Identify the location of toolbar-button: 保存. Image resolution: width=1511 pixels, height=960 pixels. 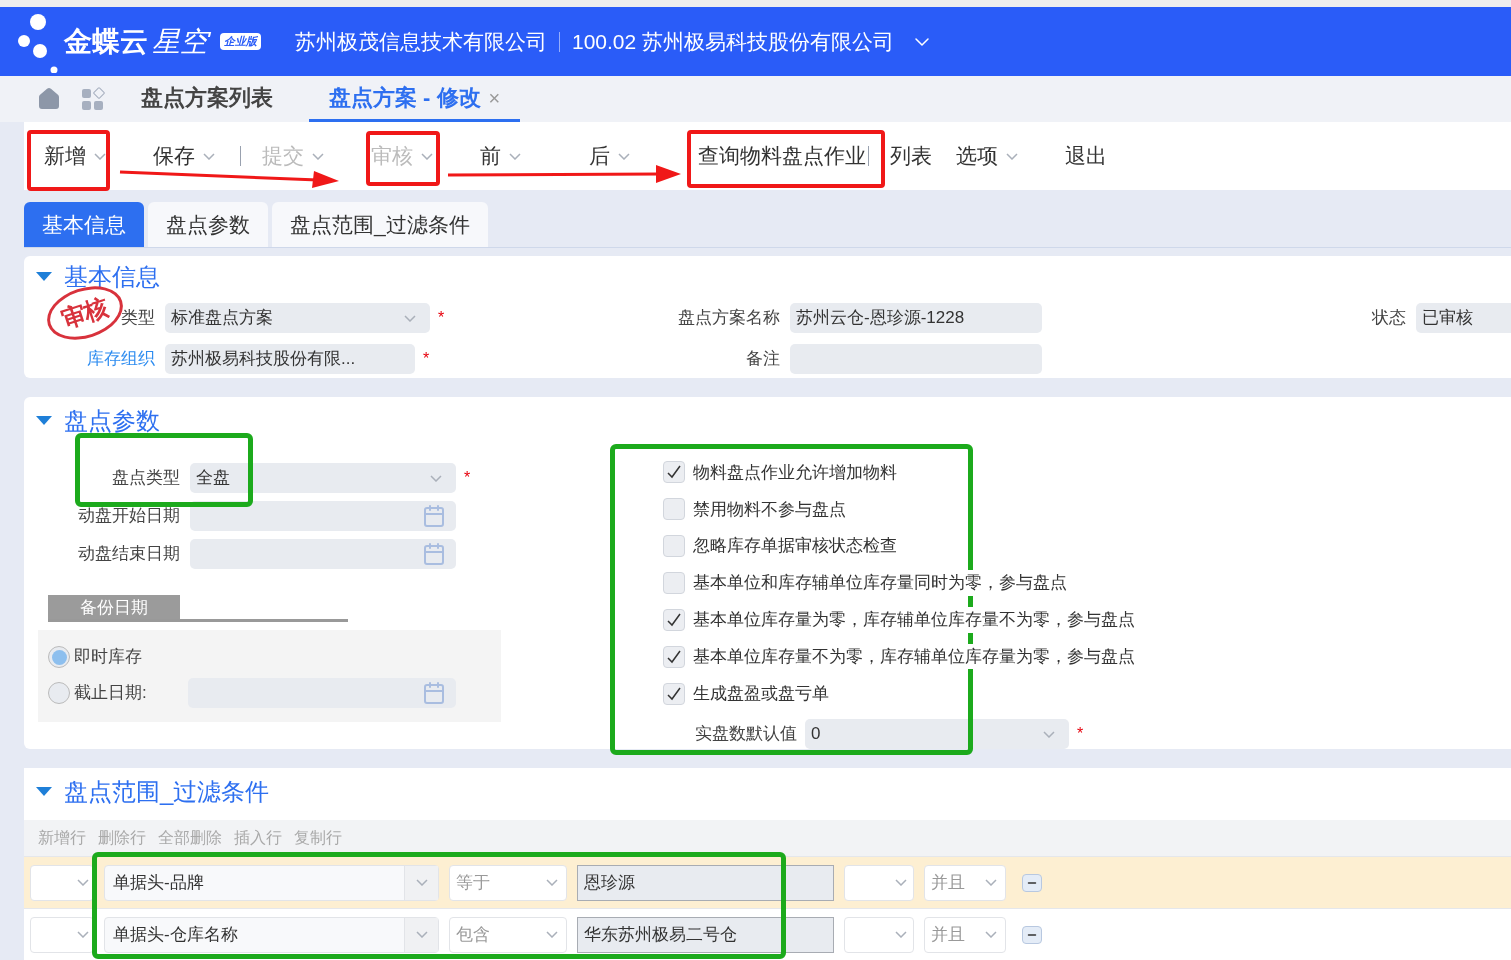
(184, 156).